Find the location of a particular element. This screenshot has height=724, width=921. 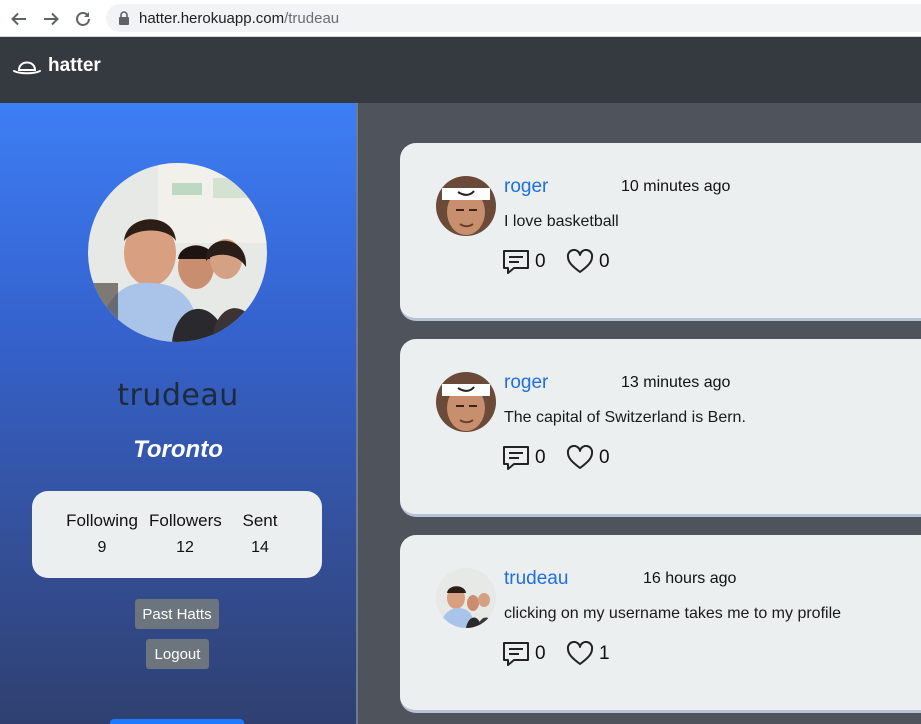

reload-button is located at coordinates (83, 19).